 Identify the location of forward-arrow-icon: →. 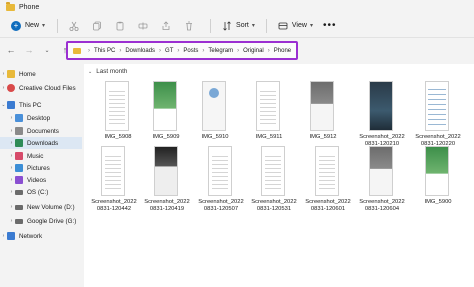
(29, 50).